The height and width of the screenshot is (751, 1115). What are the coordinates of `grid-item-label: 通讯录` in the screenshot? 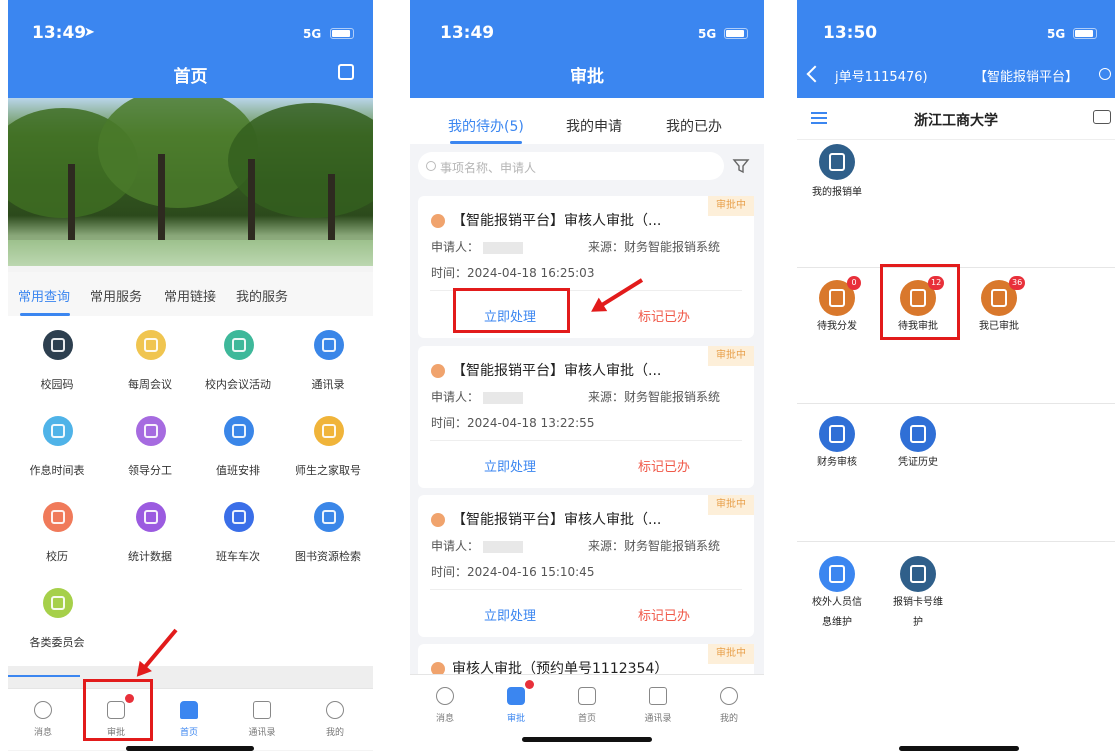 It's located at (328, 384).